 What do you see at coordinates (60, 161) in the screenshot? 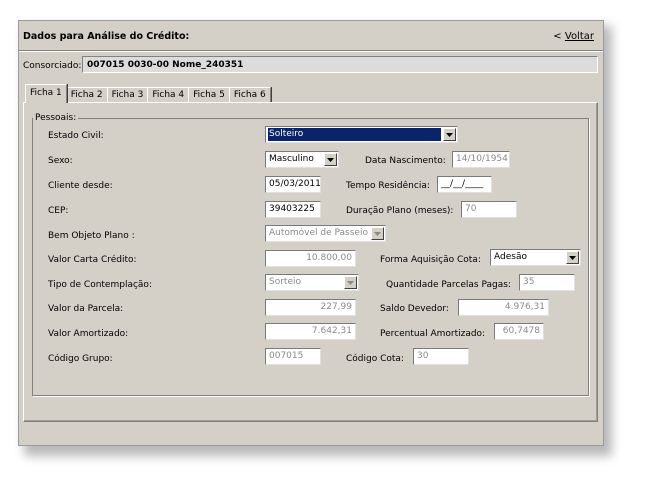
I see `sexo-label: Sexo:` at bounding box center [60, 161].